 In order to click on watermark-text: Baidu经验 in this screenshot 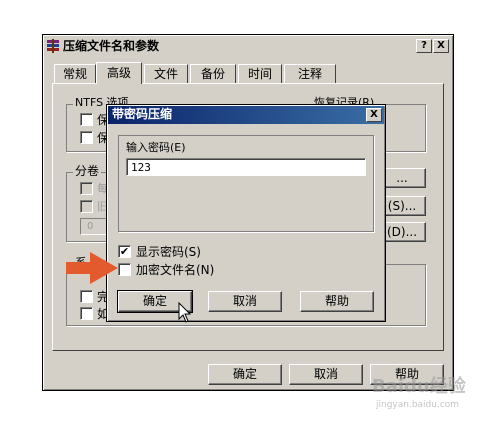, I will do `click(419, 386)`.